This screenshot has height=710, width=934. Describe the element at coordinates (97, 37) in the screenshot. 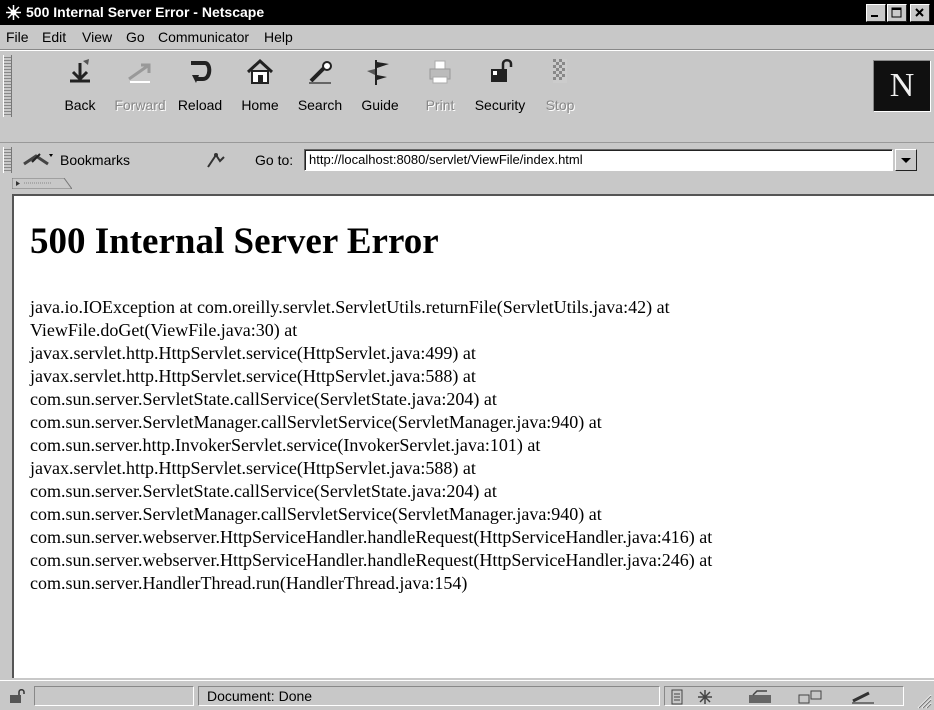

I see `menu-view: View` at that location.